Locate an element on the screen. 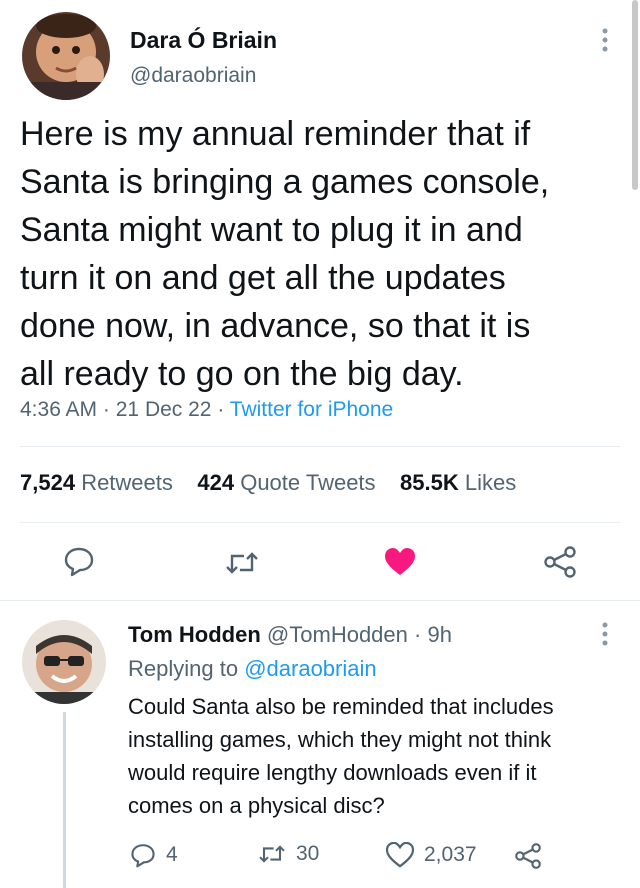 This screenshot has height=888, width=640. tweet-text-line: all ready to go on the big day. is located at coordinates (242, 374).